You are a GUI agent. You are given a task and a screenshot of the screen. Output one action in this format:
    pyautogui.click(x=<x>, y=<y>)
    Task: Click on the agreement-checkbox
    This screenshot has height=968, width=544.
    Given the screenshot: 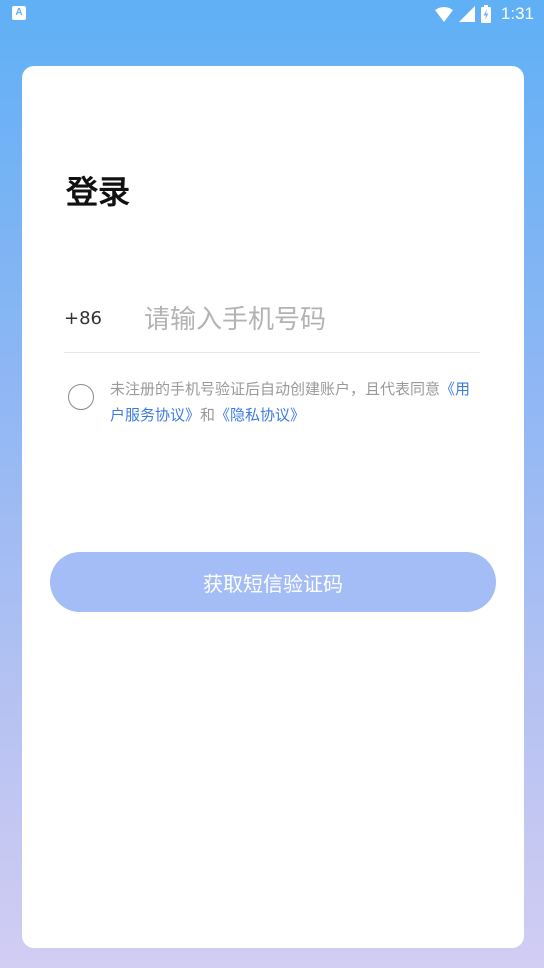 What is the action you would take?
    pyautogui.click(x=81, y=397)
    